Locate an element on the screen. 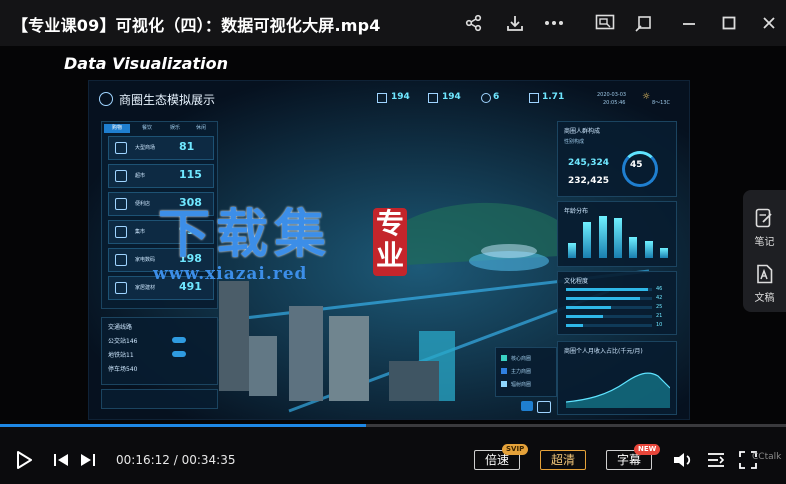 The height and width of the screenshot is (484, 786). education-value: 46 is located at coordinates (659, 289).